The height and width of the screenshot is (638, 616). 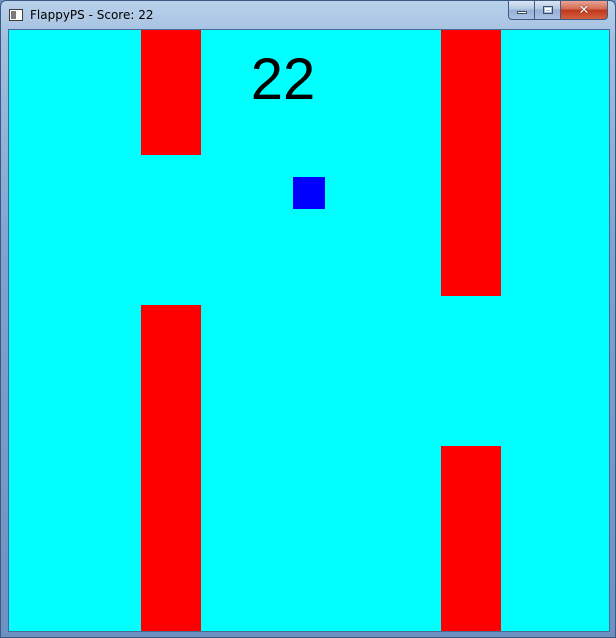 I want to click on maximize-button, so click(x=548, y=10).